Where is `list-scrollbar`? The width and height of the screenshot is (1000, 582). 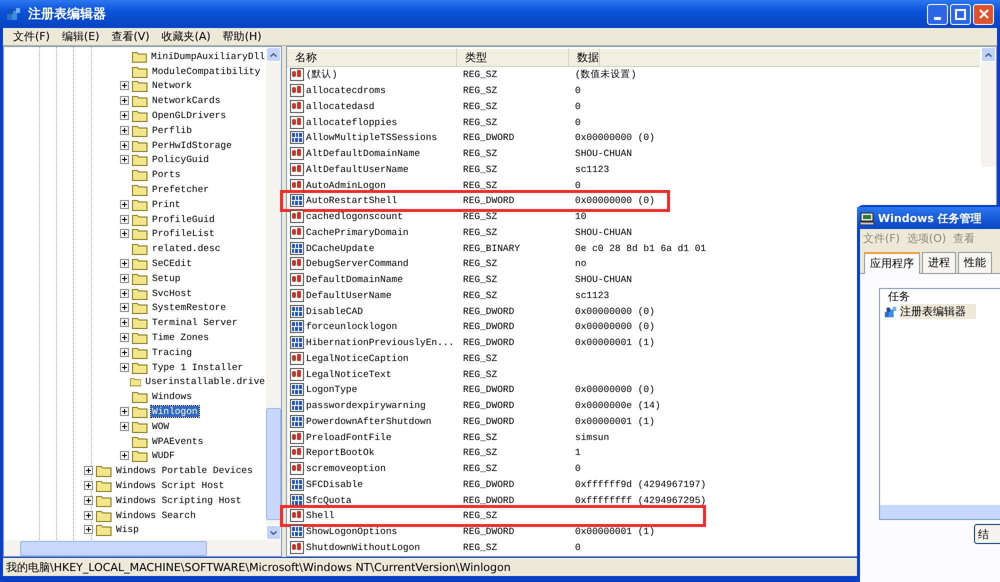 list-scrollbar is located at coordinates (988, 107).